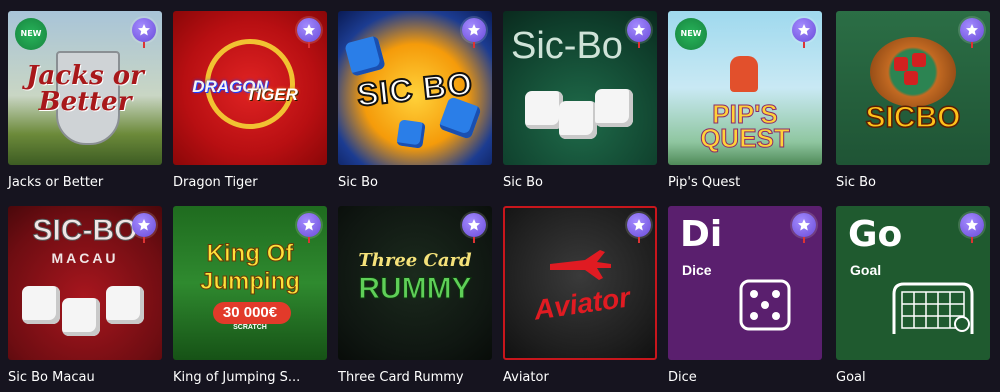  Describe the element at coordinates (582, 303) in the screenshot. I see `game-art-title: Aviator` at that location.